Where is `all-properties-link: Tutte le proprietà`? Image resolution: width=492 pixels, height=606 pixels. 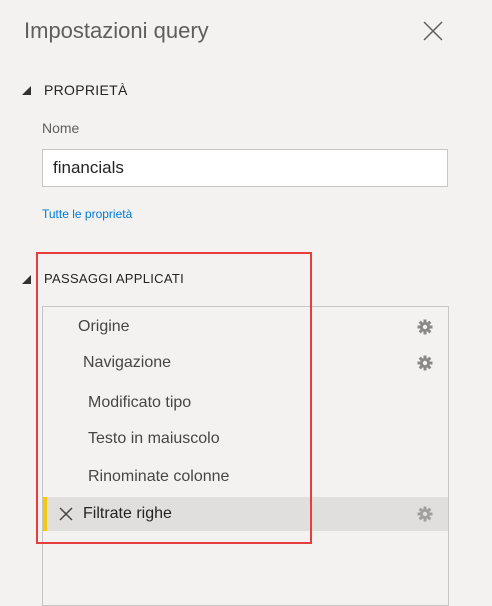
all-properties-link: Tutte le proprietà is located at coordinates (87, 214).